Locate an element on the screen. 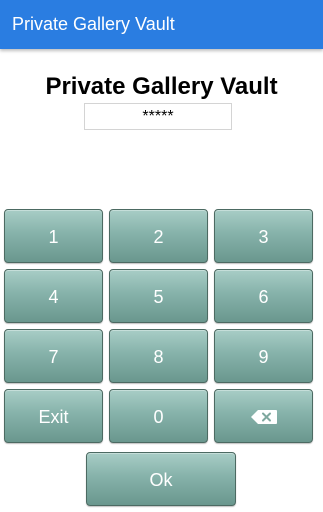 This screenshot has height=512, width=323. key-9-button: 9 is located at coordinates (263, 356).